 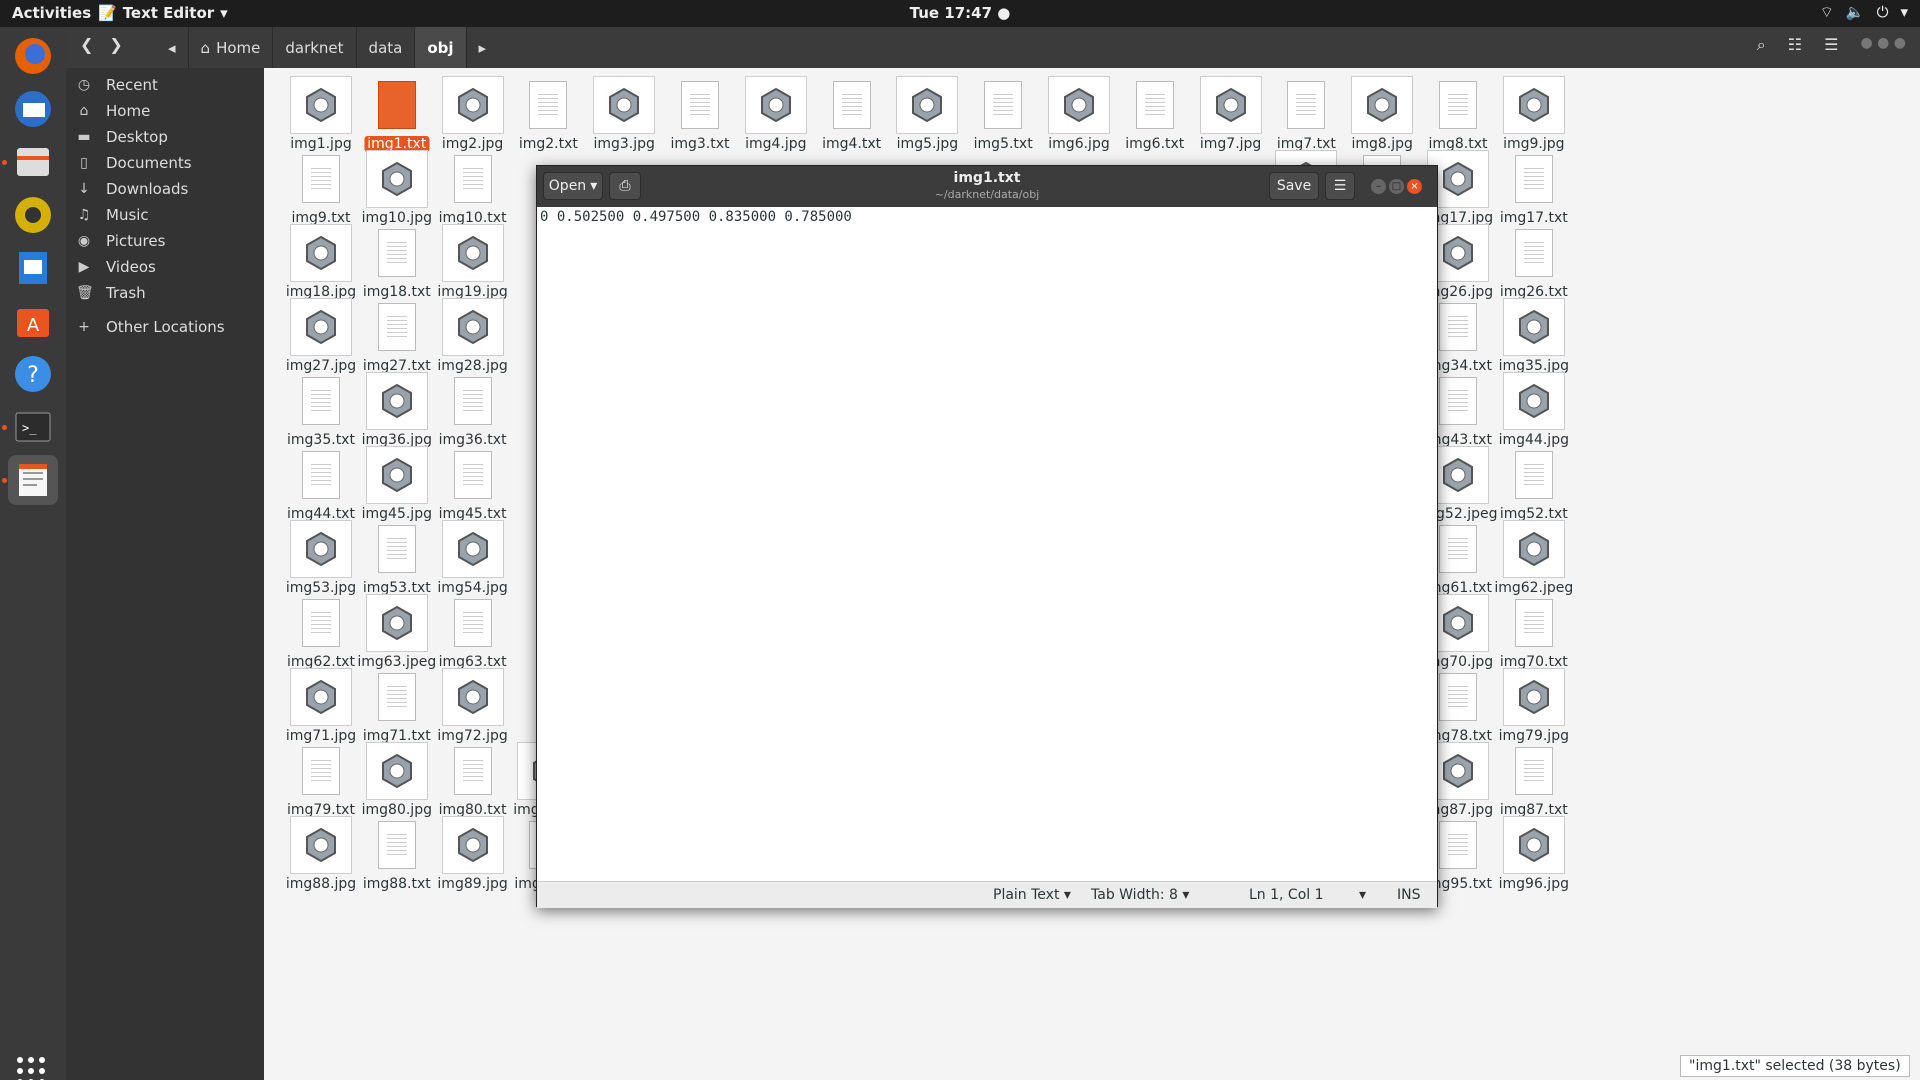 I want to click on help-icon: ?, so click(x=33, y=374).